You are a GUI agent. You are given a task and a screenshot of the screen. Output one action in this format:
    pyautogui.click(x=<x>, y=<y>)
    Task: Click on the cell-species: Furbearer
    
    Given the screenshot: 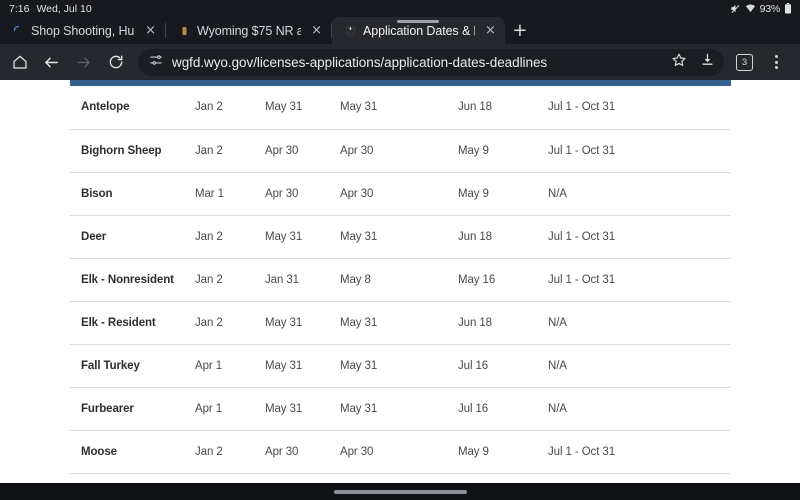 What is the action you would take?
    pyautogui.click(x=132, y=409)
    